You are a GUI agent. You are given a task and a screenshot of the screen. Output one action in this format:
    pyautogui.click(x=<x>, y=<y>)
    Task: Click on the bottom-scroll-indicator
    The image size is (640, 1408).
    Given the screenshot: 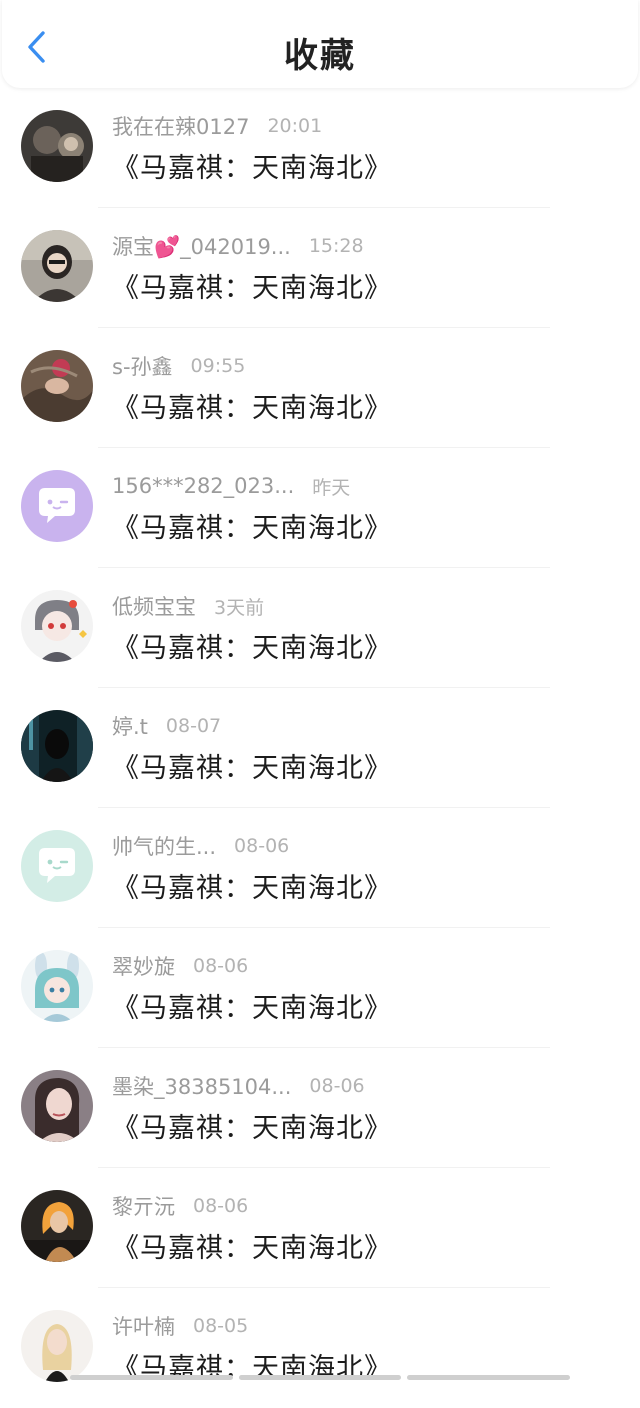 What is the action you would take?
    pyautogui.click(x=320, y=1377)
    